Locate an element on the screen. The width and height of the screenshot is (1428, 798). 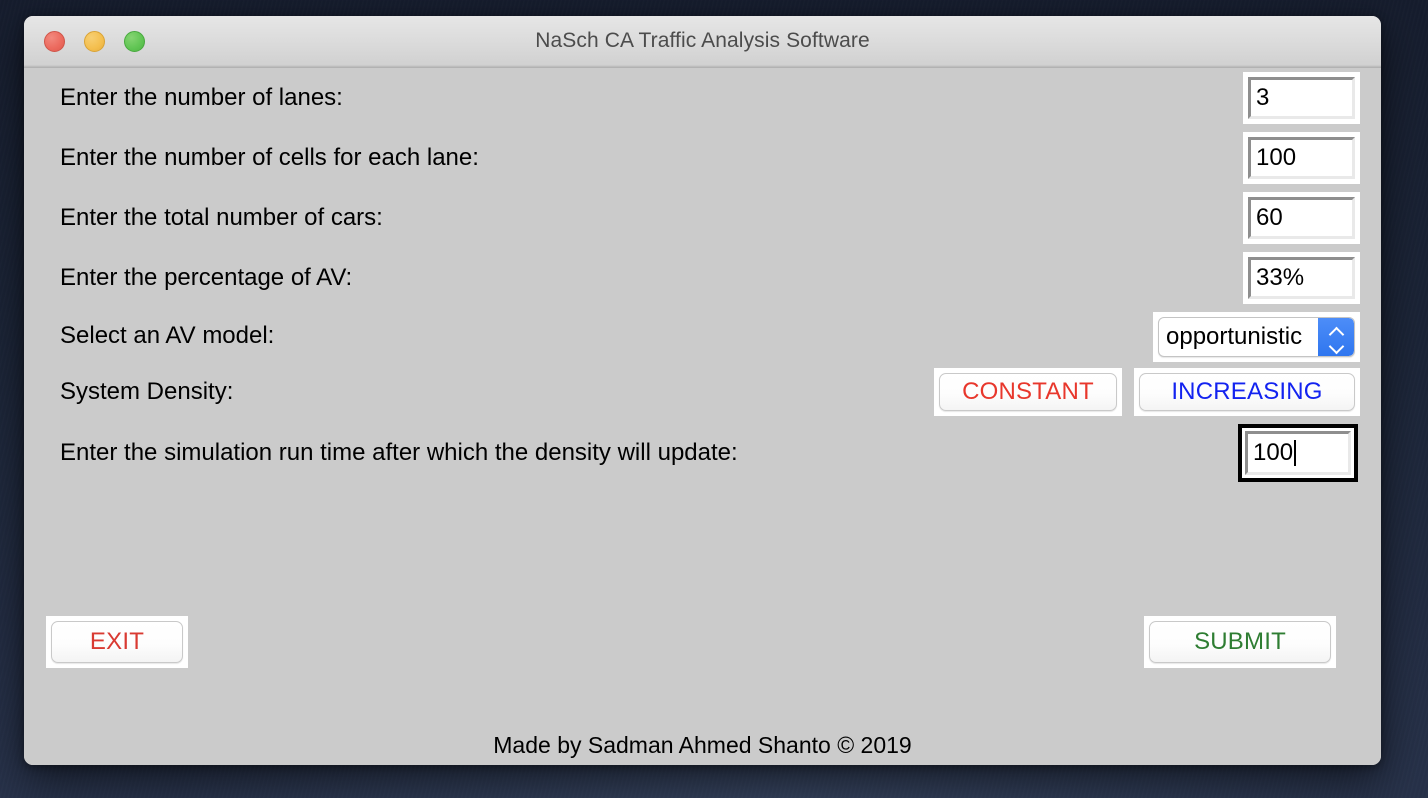
window-title-bar: NaSch CA Traffic Analysis Software is located at coordinates (702, 42).